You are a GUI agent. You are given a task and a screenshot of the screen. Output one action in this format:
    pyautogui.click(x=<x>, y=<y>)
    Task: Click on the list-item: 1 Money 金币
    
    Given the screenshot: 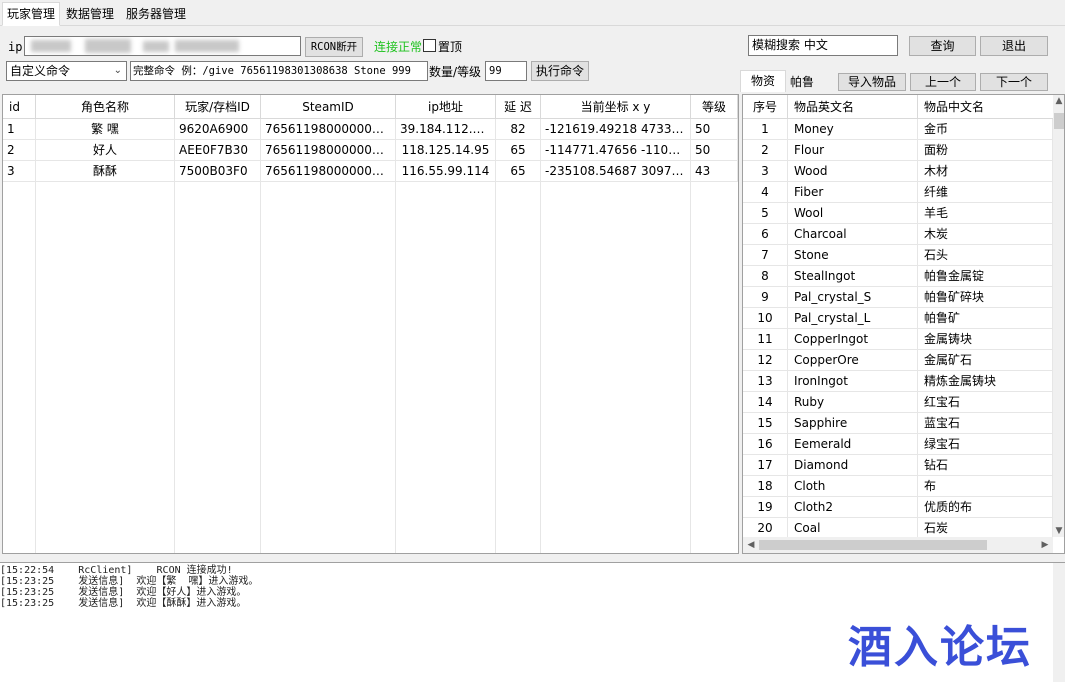 What is the action you would take?
    pyautogui.click(x=898, y=129)
    